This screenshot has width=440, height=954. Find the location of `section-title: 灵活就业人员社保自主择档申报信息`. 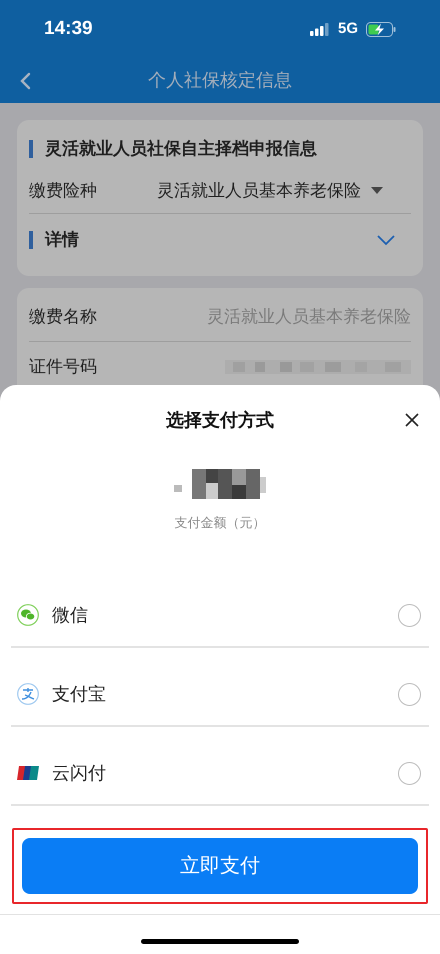

section-title: 灵活就业人员社保自主择档申报信息 is located at coordinates (181, 149).